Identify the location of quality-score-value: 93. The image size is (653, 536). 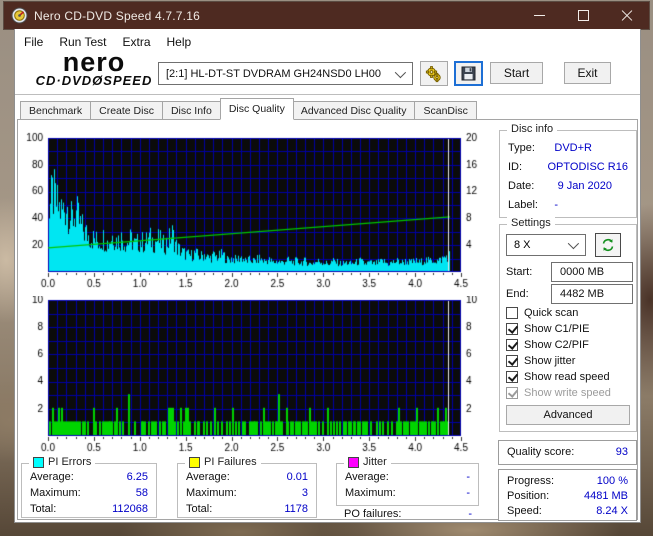
(621, 452).